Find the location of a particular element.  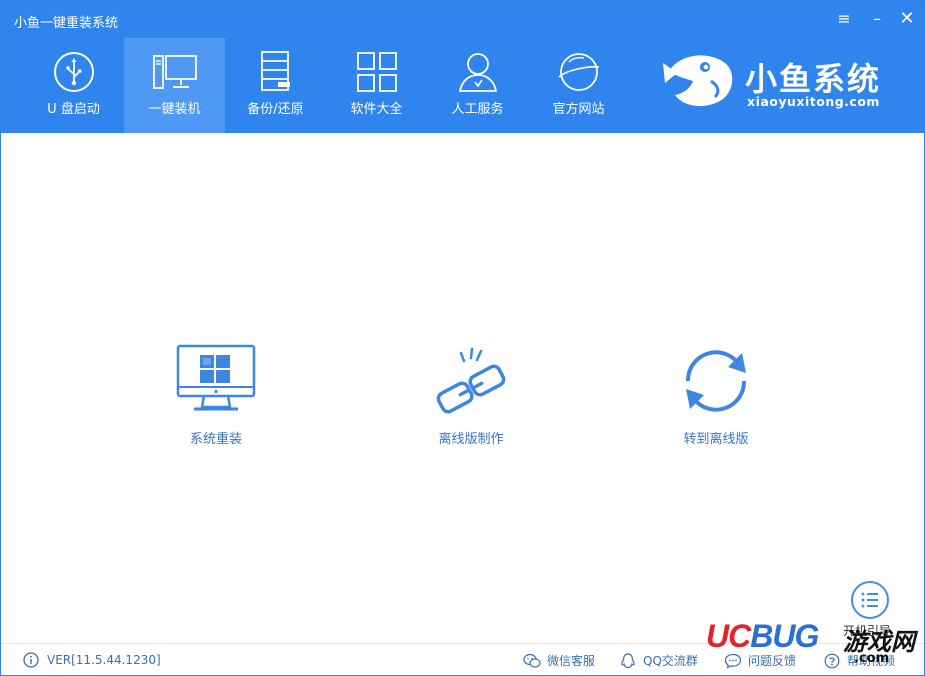

apps-grid-icon is located at coordinates (377, 72).